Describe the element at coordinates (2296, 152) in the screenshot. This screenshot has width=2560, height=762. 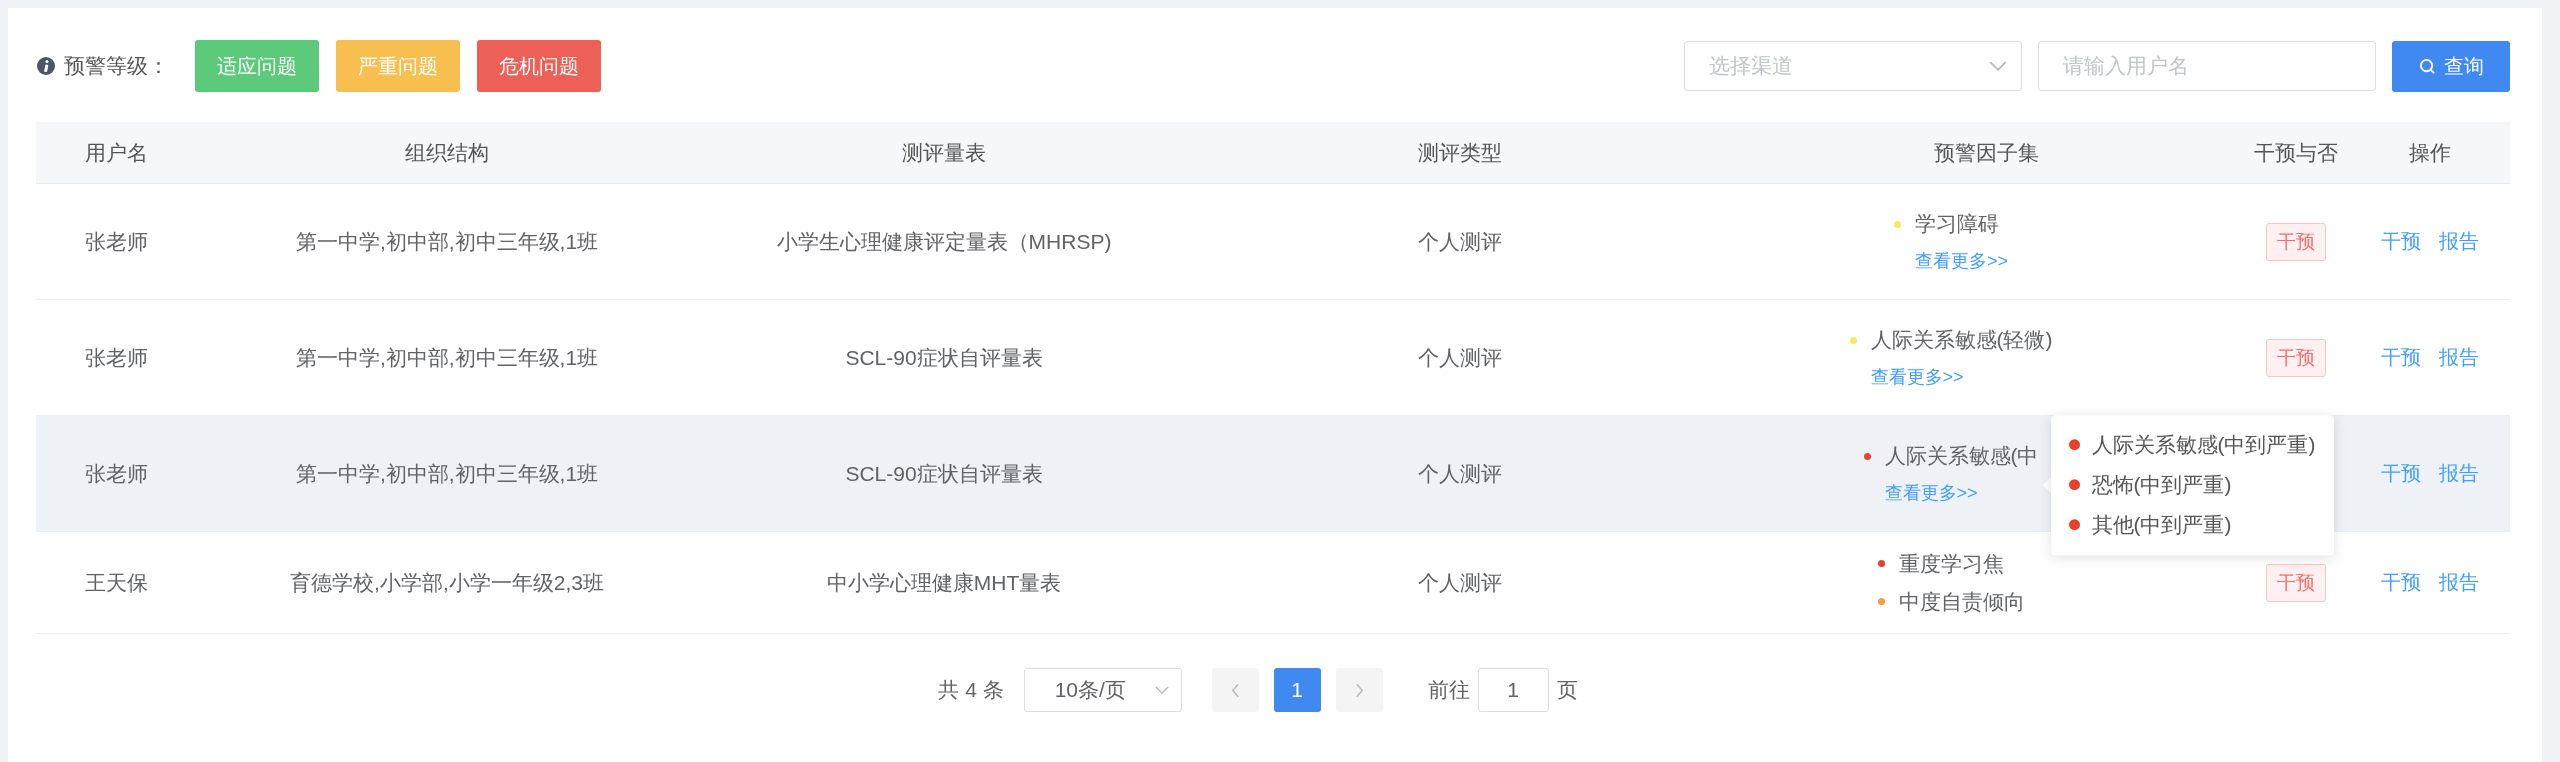
I see `column-header: 干预与否` at that location.